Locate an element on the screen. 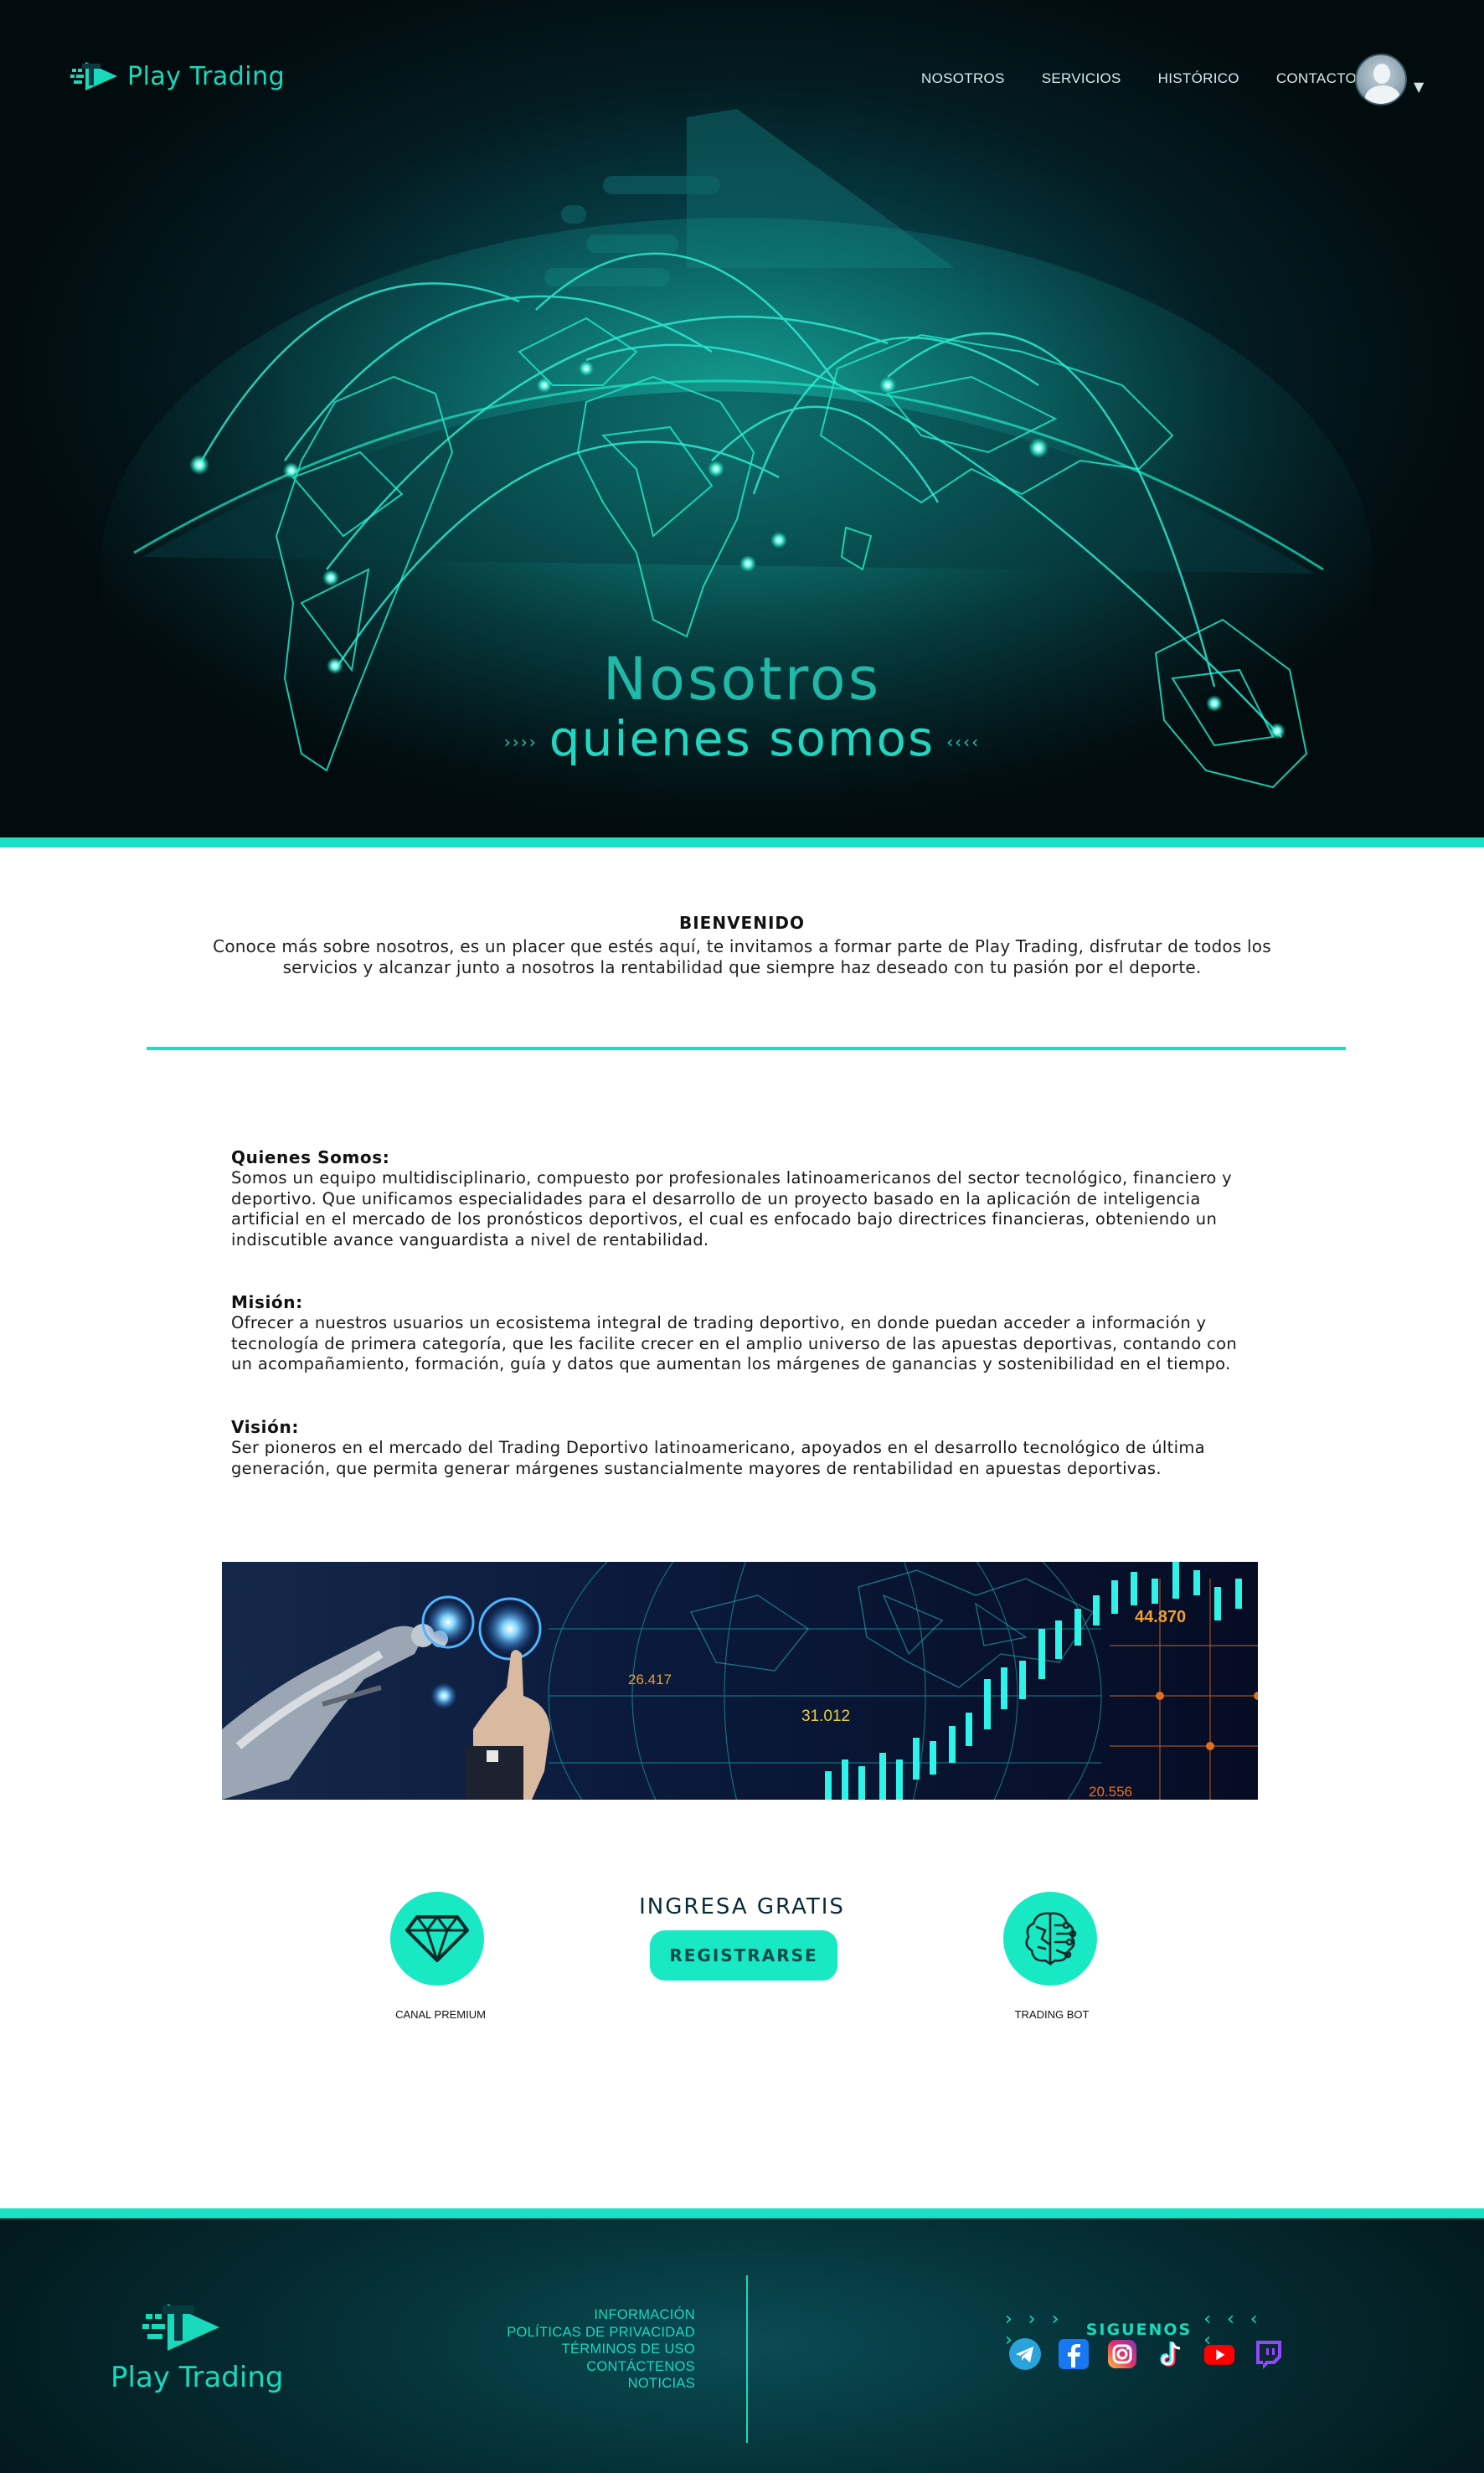  brand-name: Play Trading is located at coordinates (206, 76).